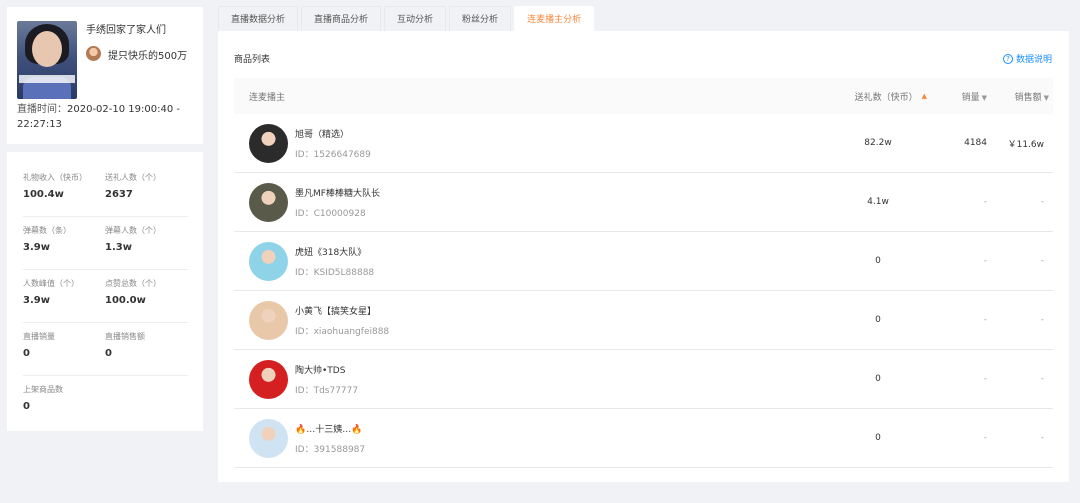 Image resolution: width=1080 pixels, height=503 pixels. I want to click on stat-row: 人数峰值（个） 3.9w 点赞总数（个） 100.0w, so click(105, 296).